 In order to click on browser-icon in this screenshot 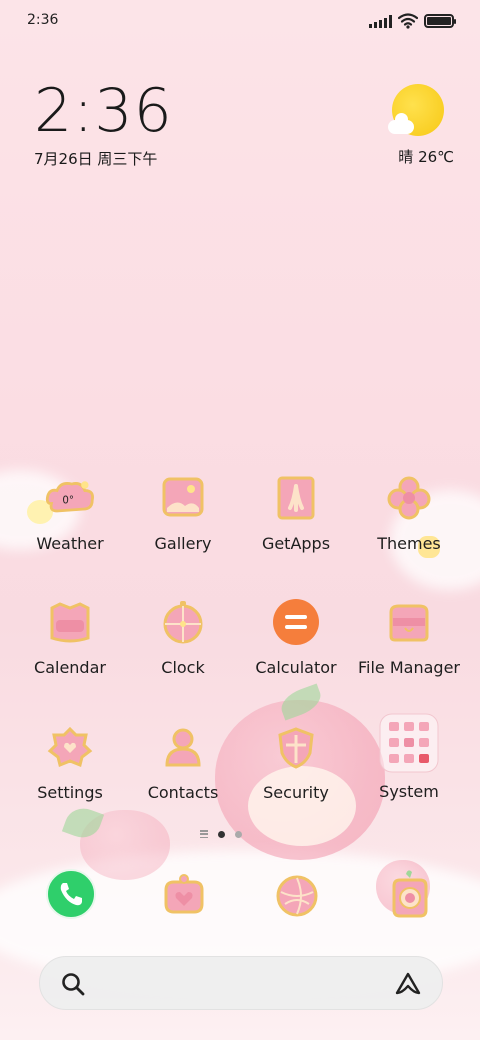, I will do `click(297, 896)`.